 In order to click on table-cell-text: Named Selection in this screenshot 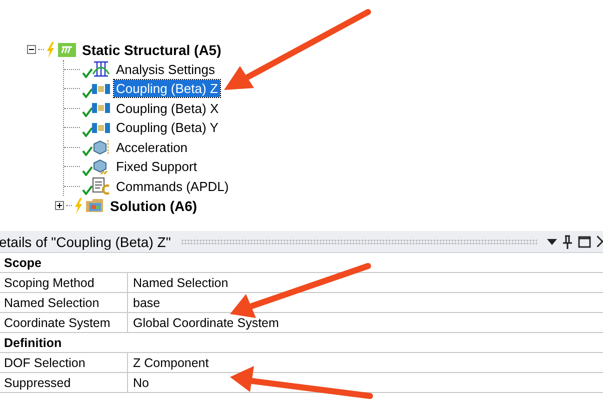, I will do `click(180, 283)`.